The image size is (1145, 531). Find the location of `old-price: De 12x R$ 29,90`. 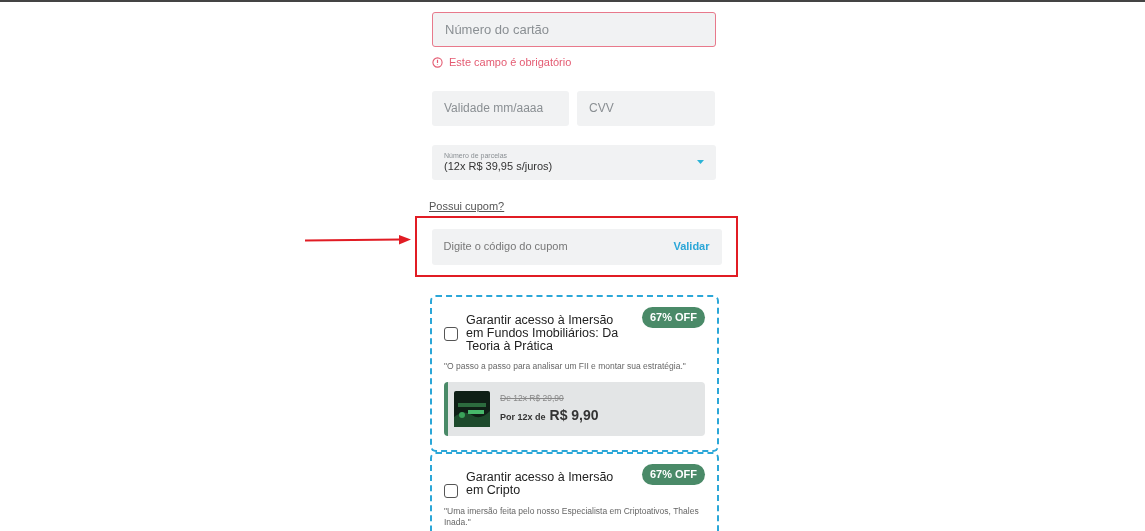

old-price: De 12x R$ 29,90 is located at coordinates (532, 398).